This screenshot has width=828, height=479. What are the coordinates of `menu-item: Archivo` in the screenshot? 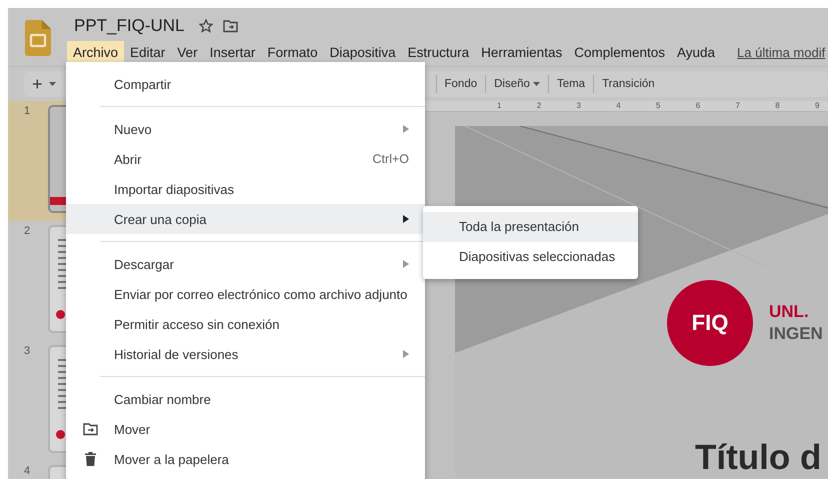 It's located at (95, 52).